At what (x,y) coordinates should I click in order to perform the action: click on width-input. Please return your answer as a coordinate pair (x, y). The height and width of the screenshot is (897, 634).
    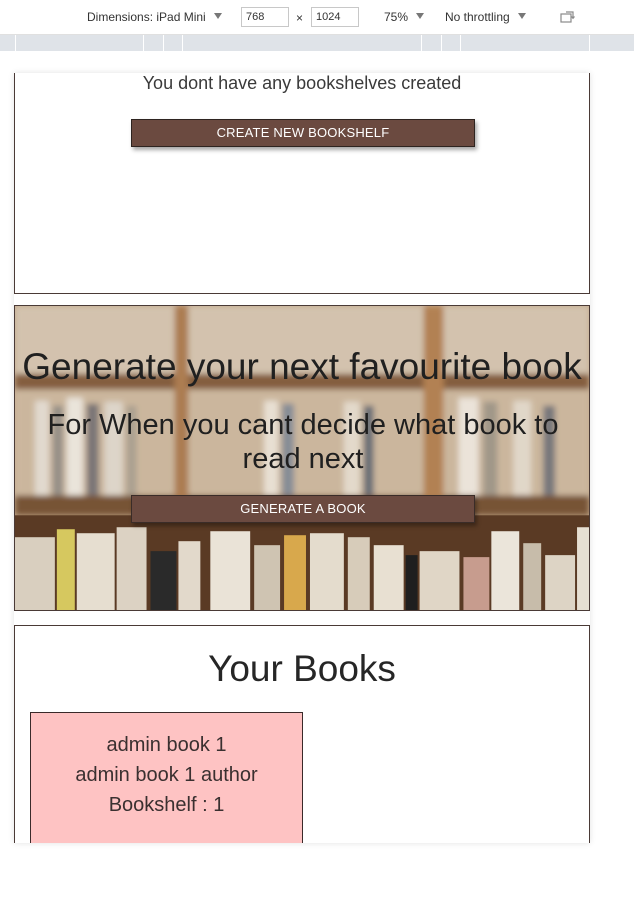
    Looking at the image, I should click on (265, 17).